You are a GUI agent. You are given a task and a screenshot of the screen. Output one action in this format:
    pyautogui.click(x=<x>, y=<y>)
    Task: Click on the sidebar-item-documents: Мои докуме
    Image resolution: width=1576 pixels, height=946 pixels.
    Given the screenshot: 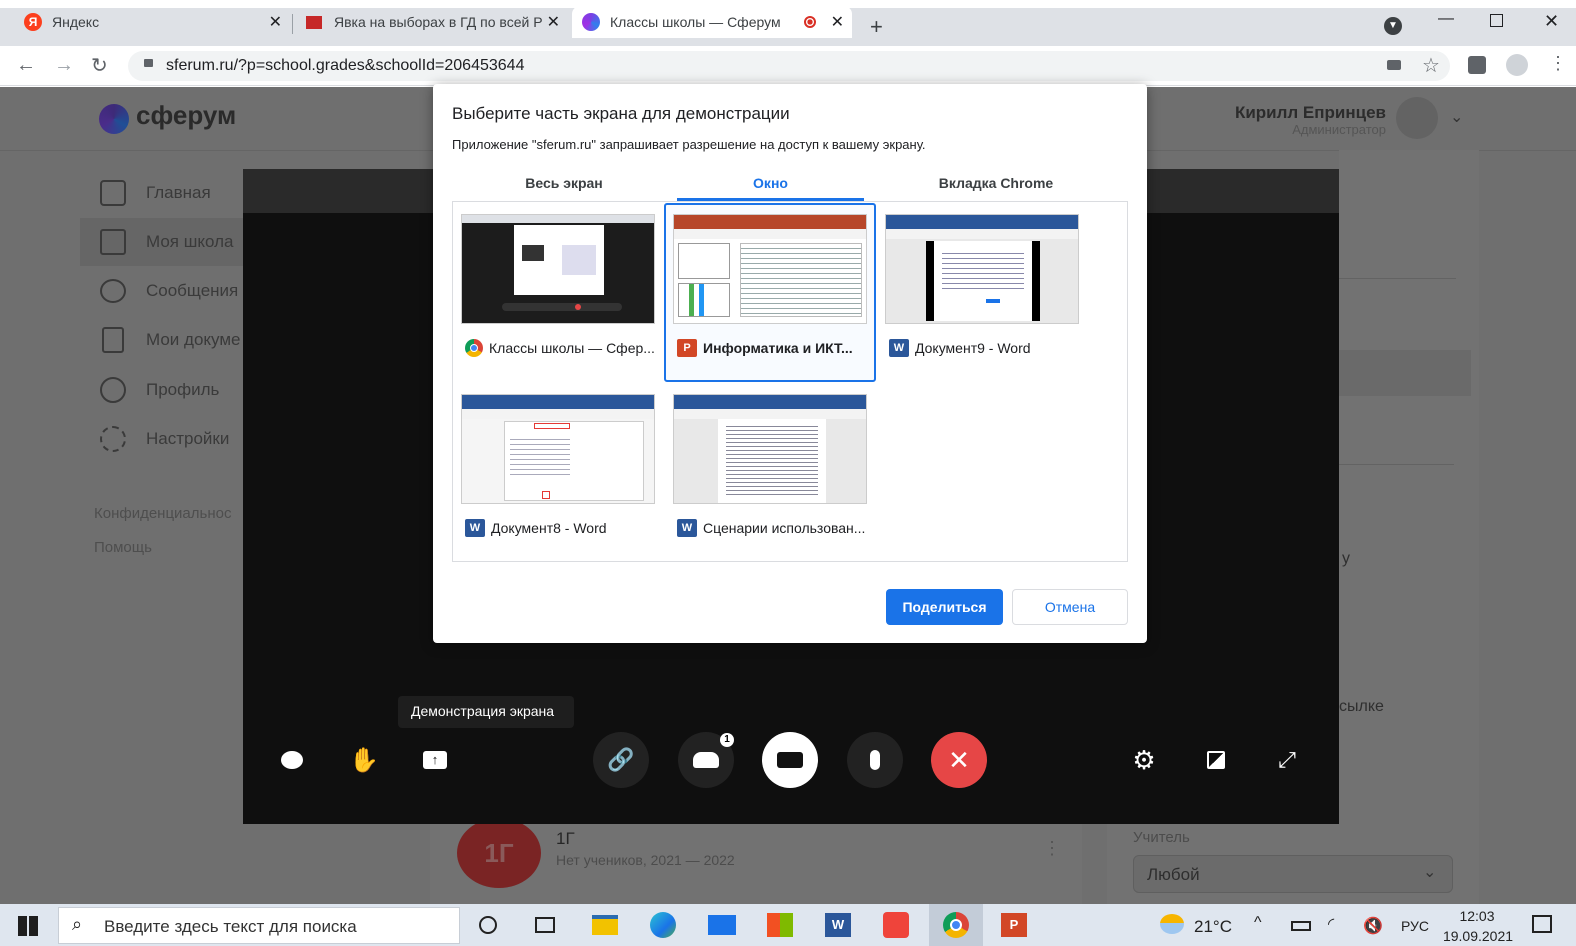 What is the action you would take?
    pyautogui.click(x=170, y=340)
    